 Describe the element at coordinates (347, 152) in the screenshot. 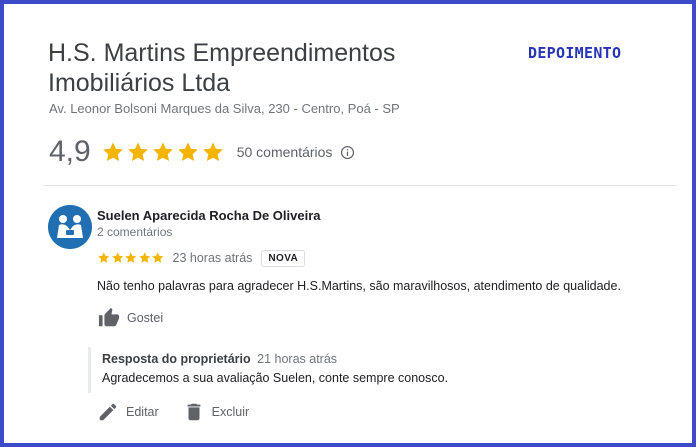

I see `info-icon` at that location.